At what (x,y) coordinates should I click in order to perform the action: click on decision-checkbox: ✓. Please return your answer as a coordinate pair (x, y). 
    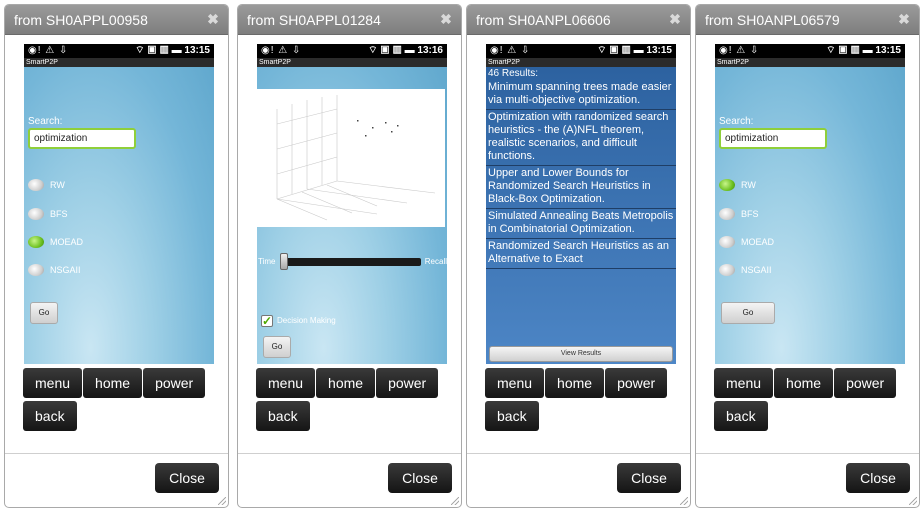
    Looking at the image, I should click on (267, 321).